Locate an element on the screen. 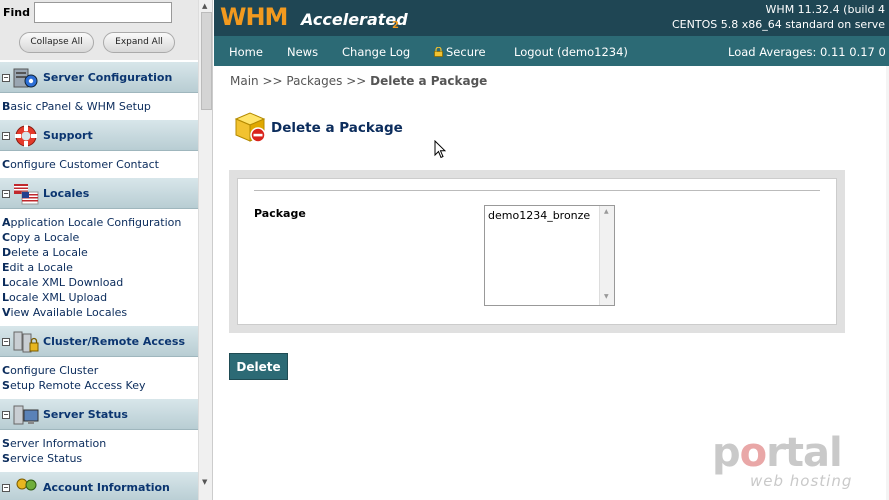 The image size is (889, 500). expand-all-button: Expand All is located at coordinates (139, 42).